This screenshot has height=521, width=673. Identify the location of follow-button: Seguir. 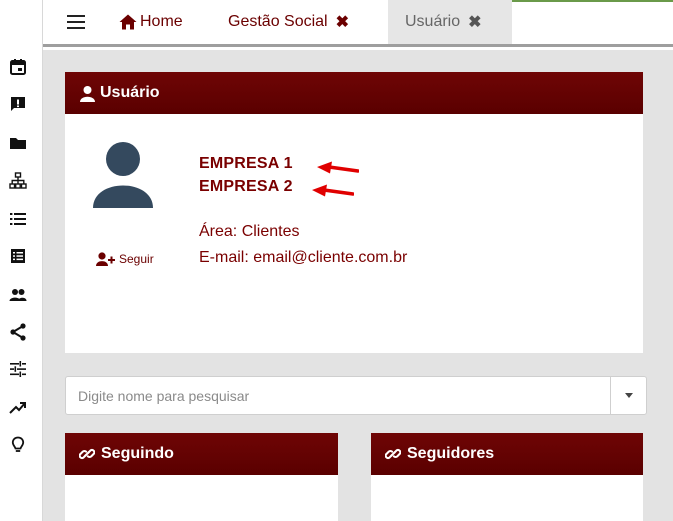
(125, 259).